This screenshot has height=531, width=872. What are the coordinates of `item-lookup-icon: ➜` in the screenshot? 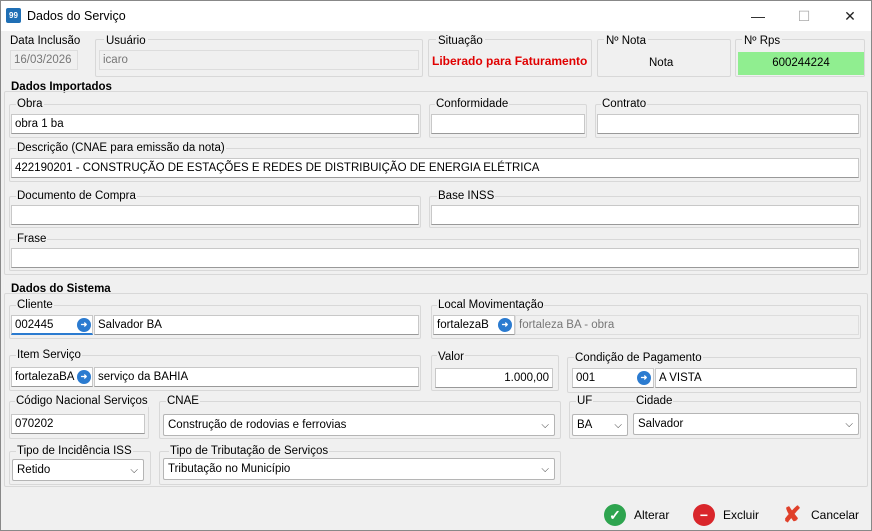 It's located at (84, 377).